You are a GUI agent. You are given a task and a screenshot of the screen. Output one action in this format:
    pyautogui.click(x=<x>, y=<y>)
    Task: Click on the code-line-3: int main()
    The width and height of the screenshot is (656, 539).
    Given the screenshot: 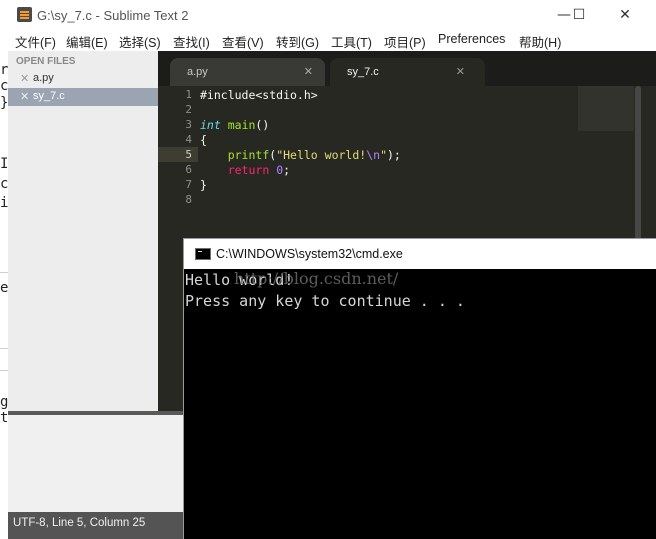 What is the action you would take?
    pyautogui.click(x=234, y=125)
    